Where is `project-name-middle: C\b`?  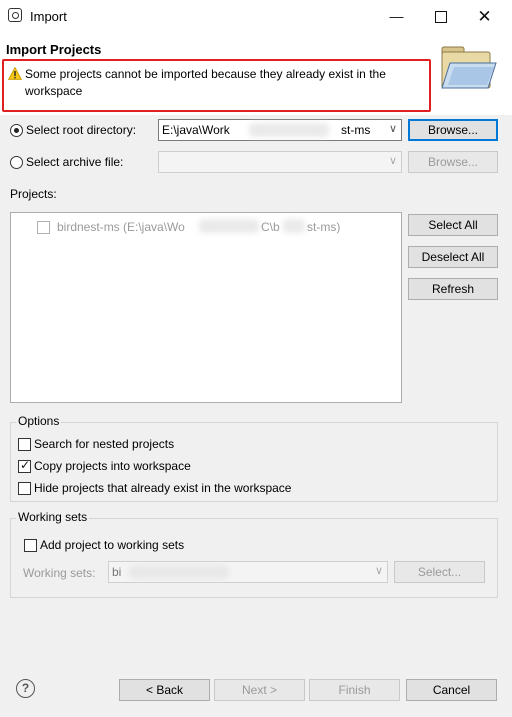
project-name-middle: C\b is located at coordinates (270, 227).